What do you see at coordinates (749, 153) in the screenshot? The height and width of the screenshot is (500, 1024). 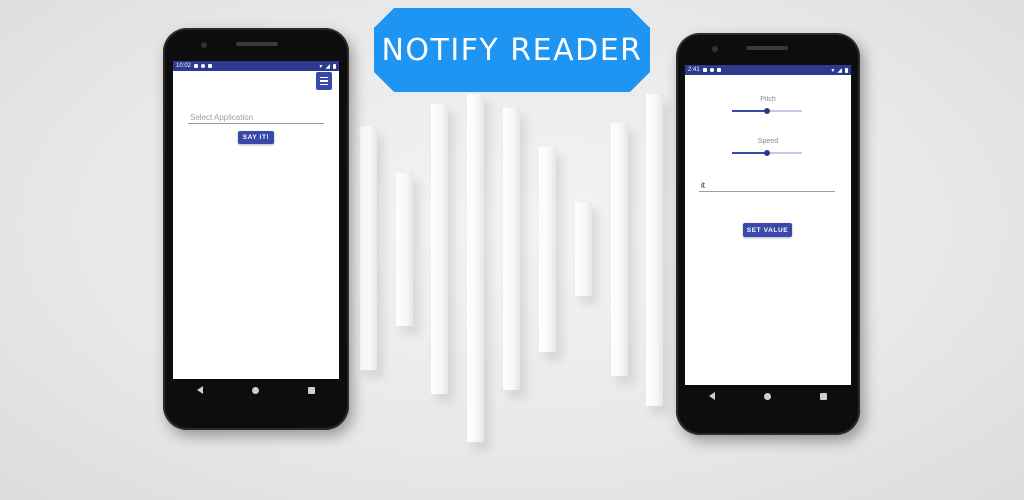 I see `speed-slider-fill` at bounding box center [749, 153].